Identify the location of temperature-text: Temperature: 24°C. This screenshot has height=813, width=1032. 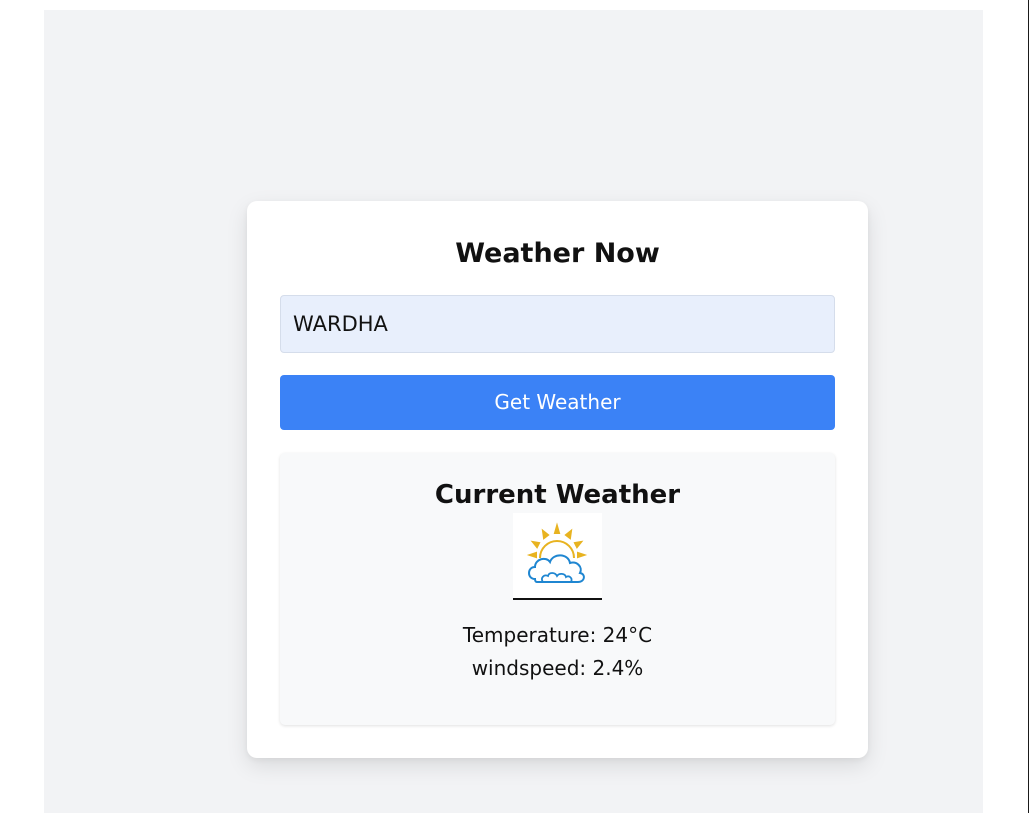
(557, 635).